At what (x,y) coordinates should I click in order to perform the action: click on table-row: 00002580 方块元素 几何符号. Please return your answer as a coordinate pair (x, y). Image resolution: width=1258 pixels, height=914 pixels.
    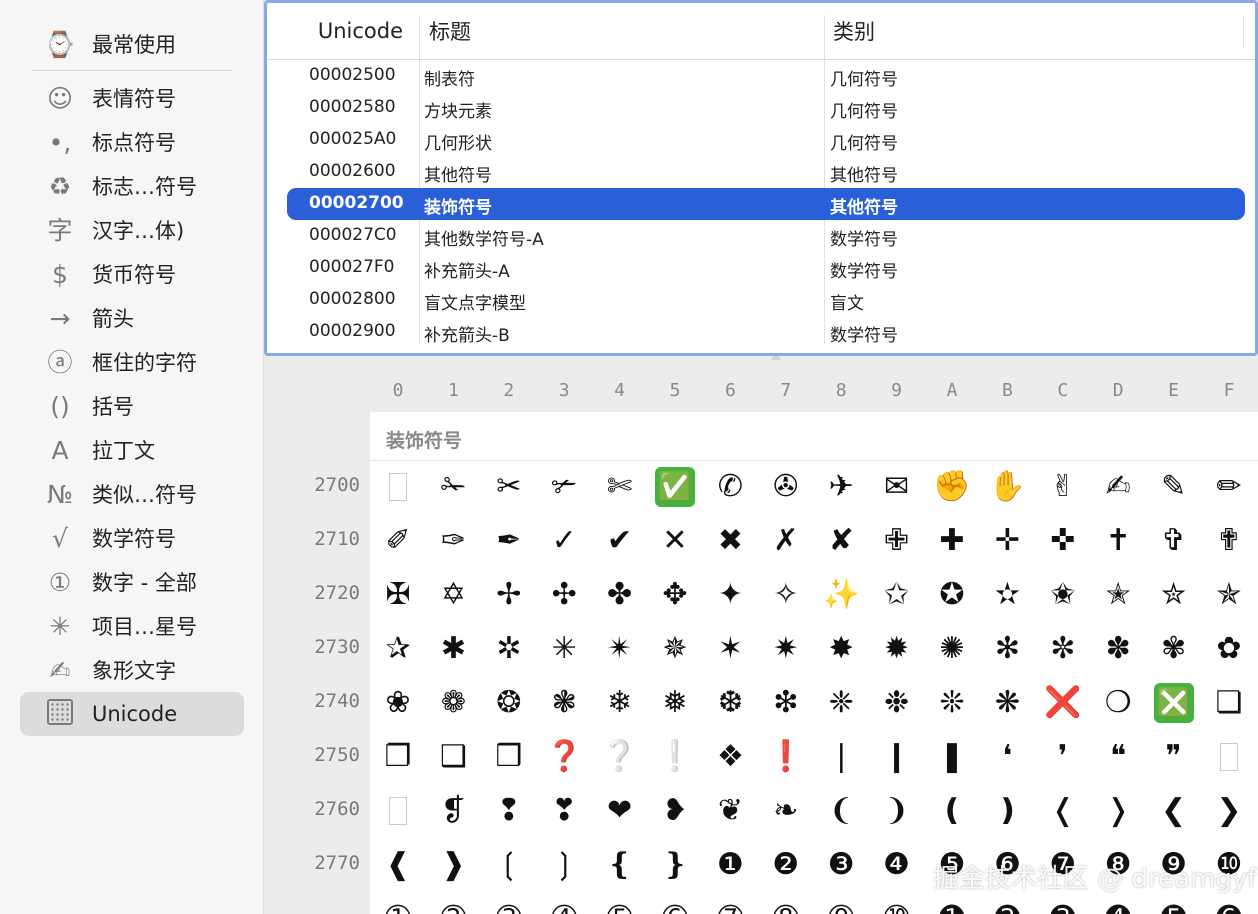
    Looking at the image, I should click on (766, 108).